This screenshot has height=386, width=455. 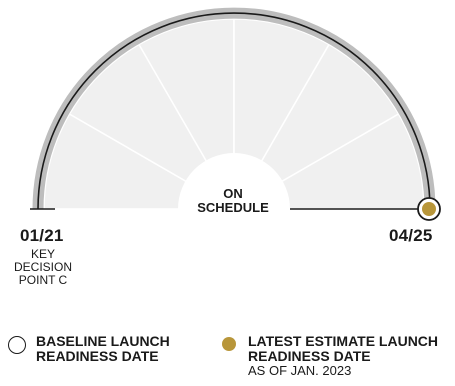 I want to click on legend-baseline-label: BASELINE LAUNCH READINESS DATE, so click(x=103, y=349).